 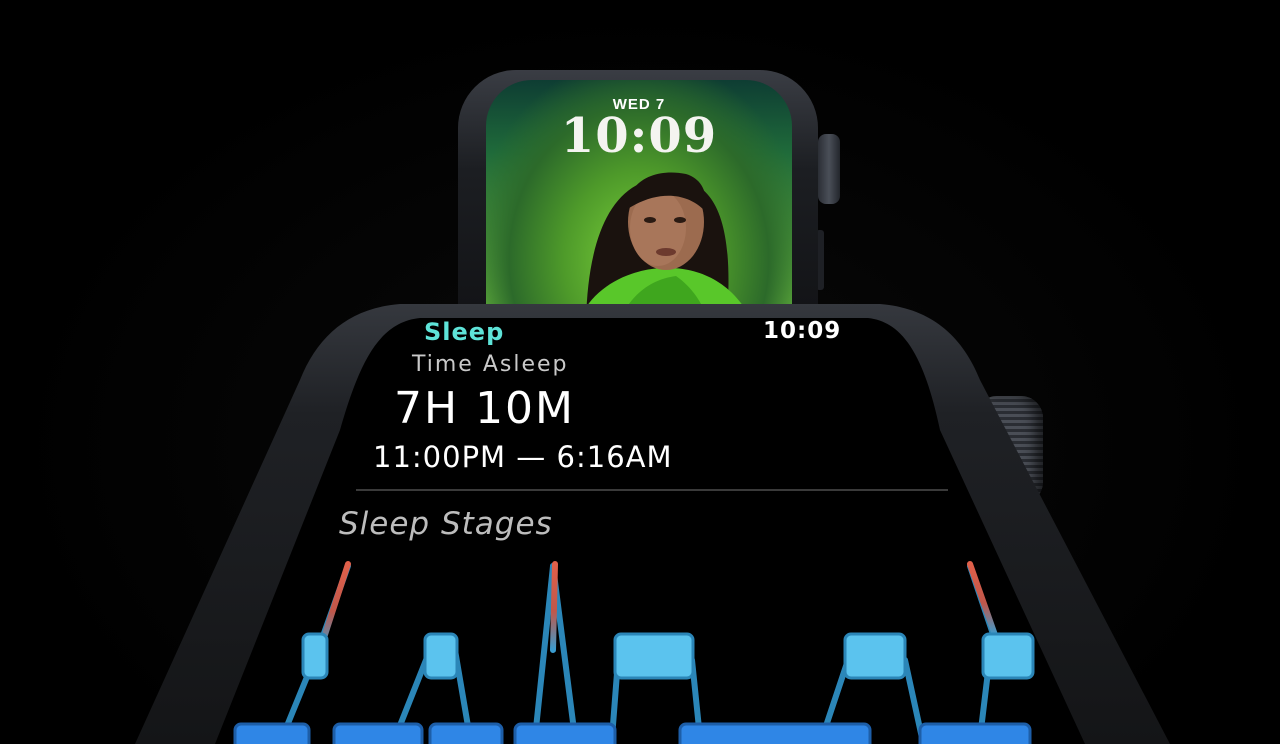 I want to click on rem-blocks, so click(x=668, y=656).